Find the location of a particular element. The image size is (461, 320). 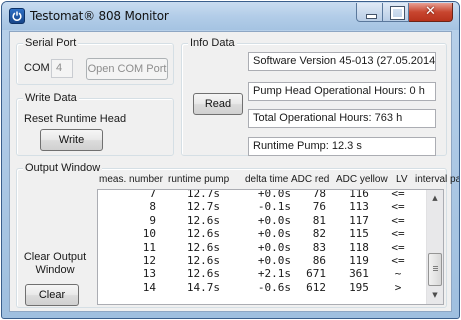

output-row: 1312.6s+2.1s671361~0min. is located at coordinates (270, 274).